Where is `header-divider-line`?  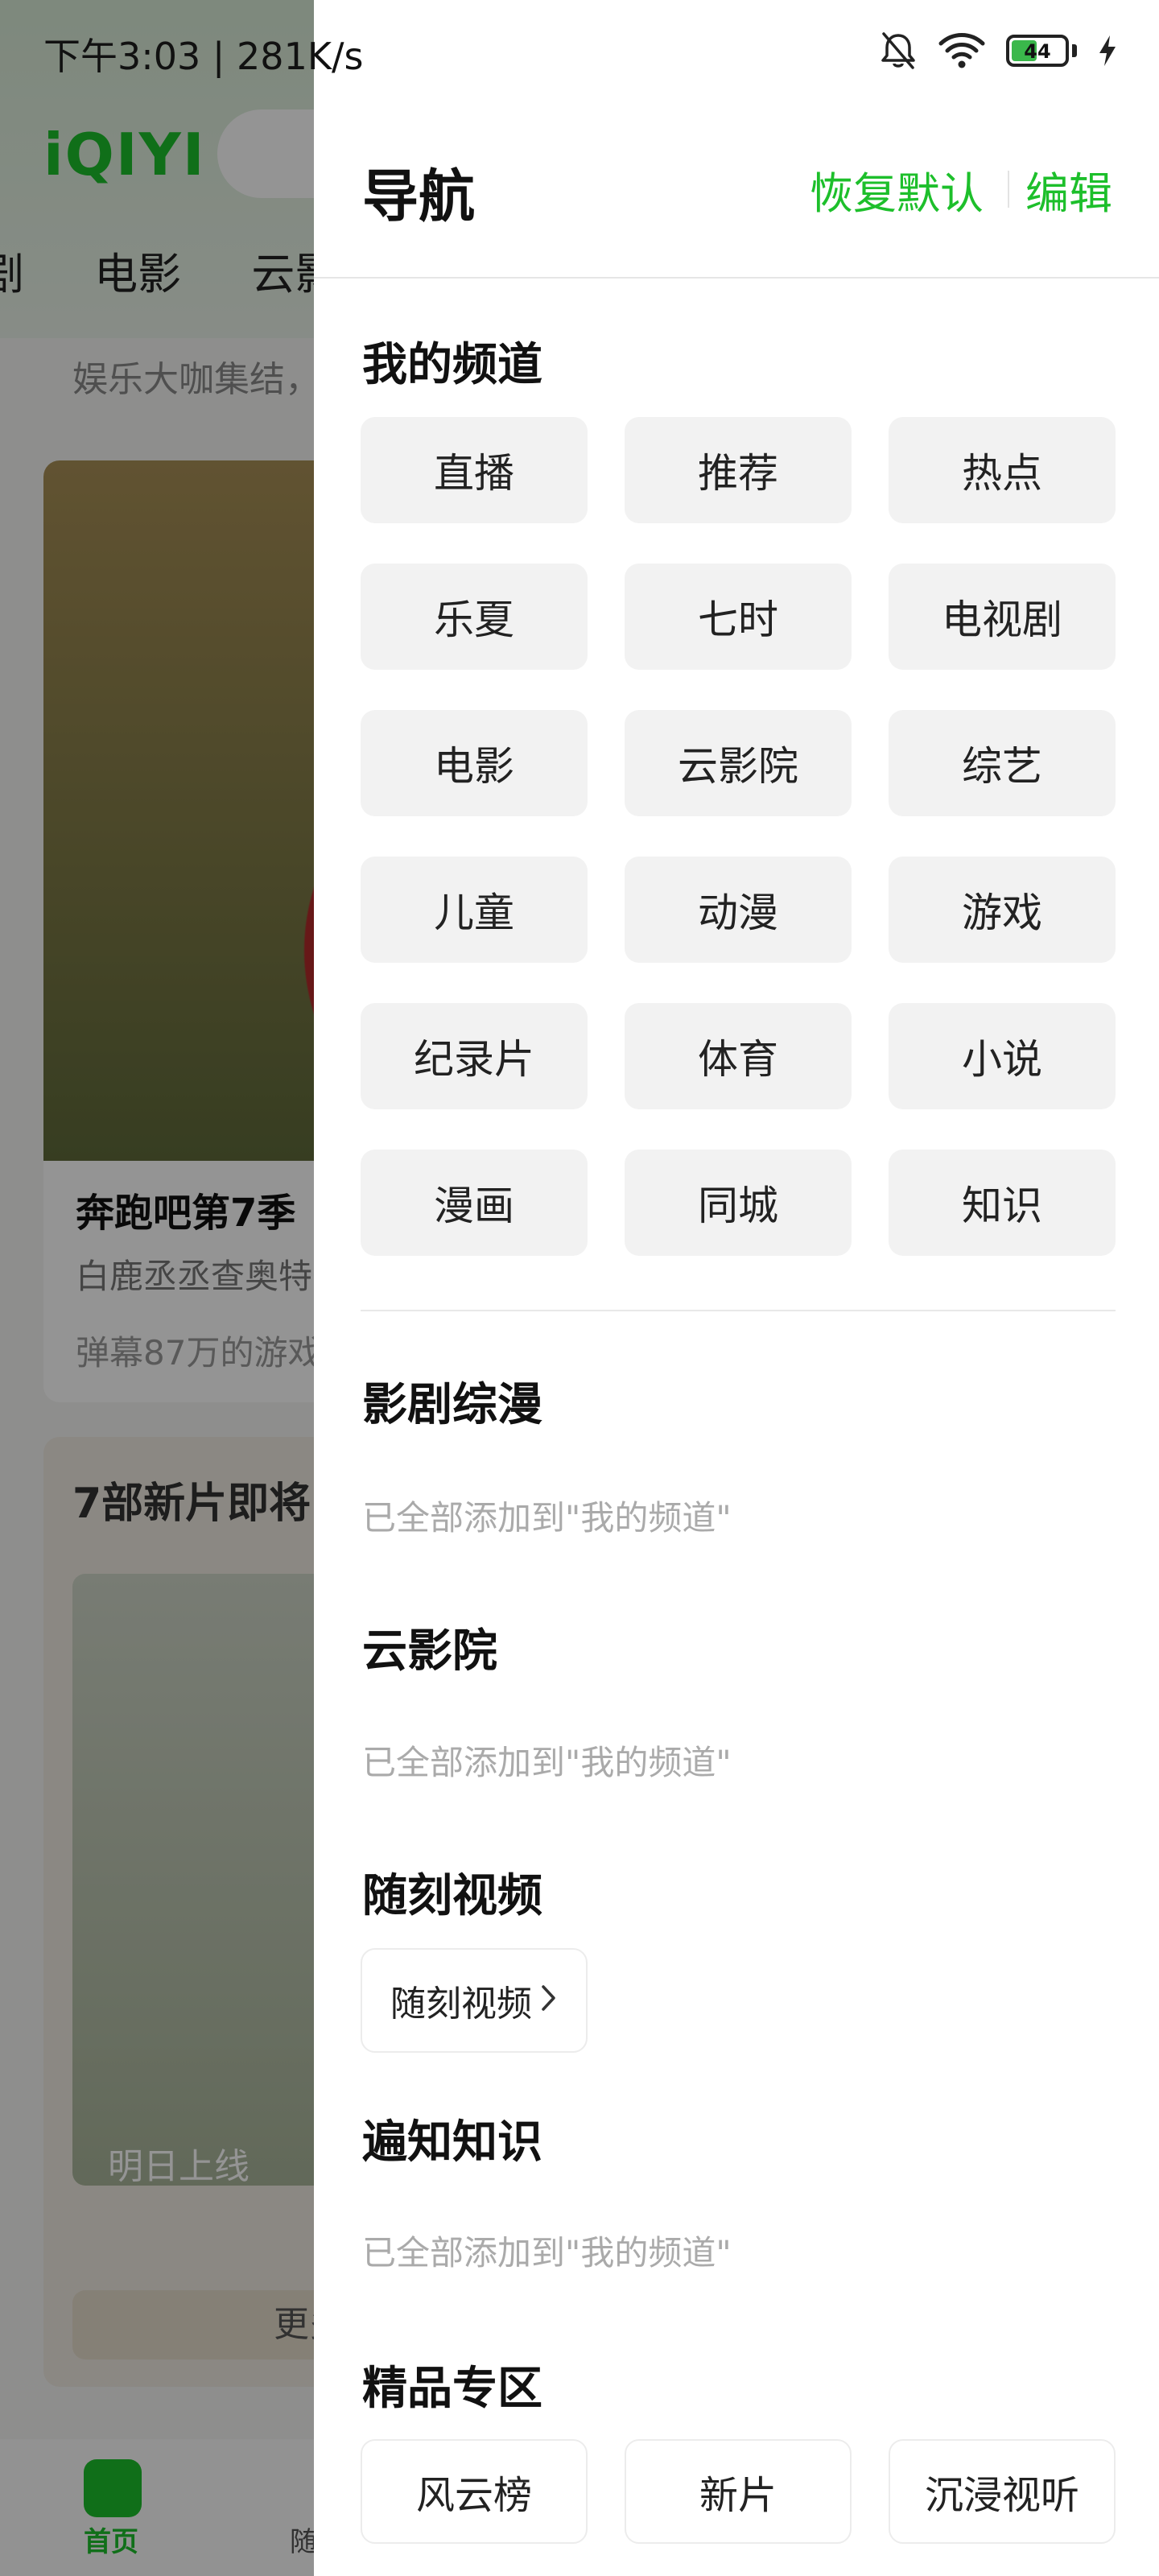
header-divider-line is located at coordinates (736, 278).